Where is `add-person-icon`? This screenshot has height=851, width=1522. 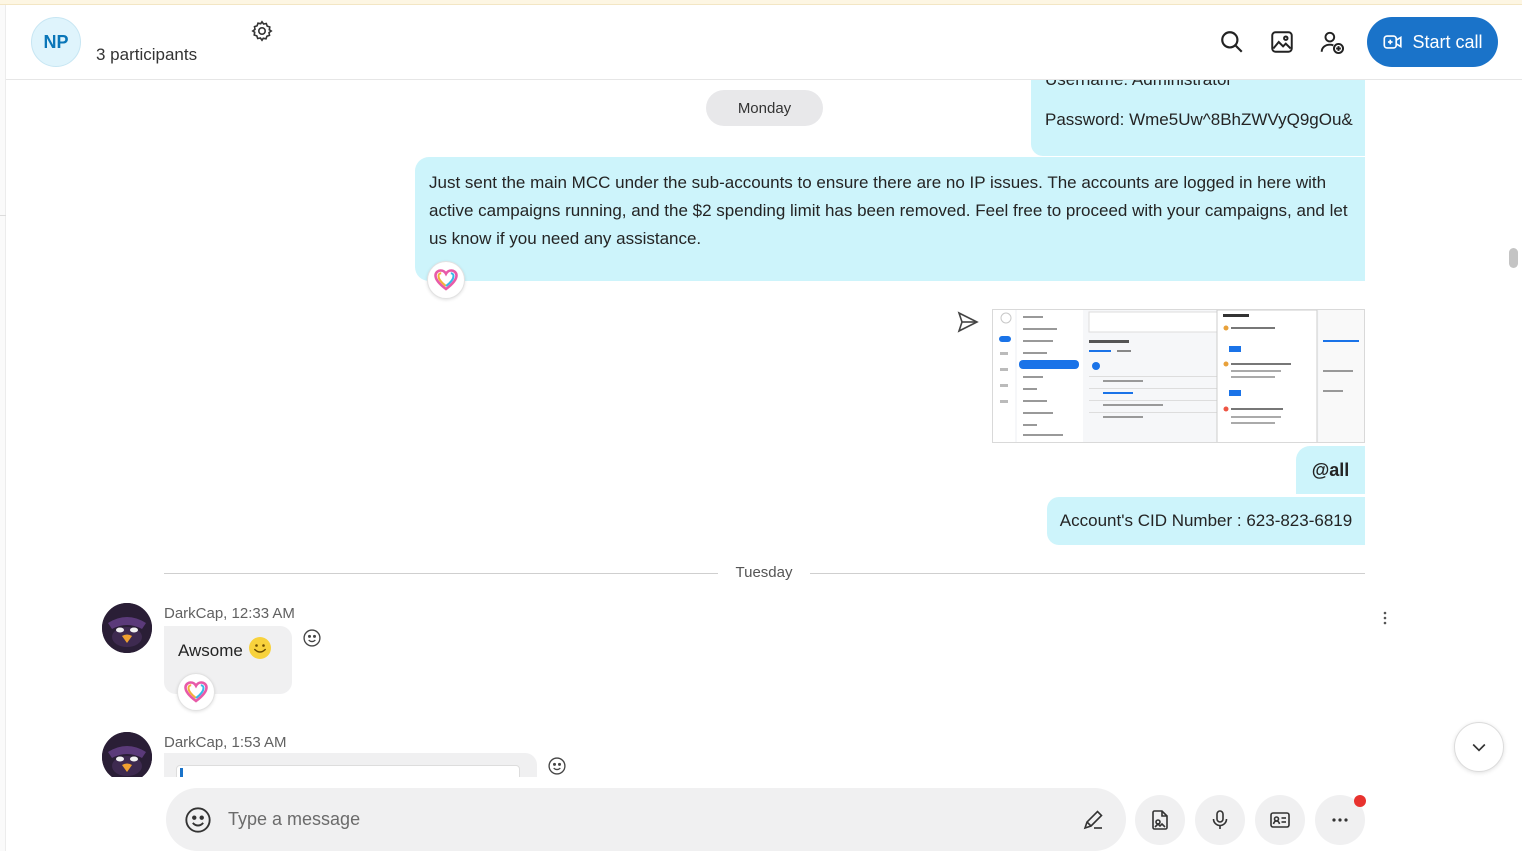 add-person-icon is located at coordinates (1332, 42).